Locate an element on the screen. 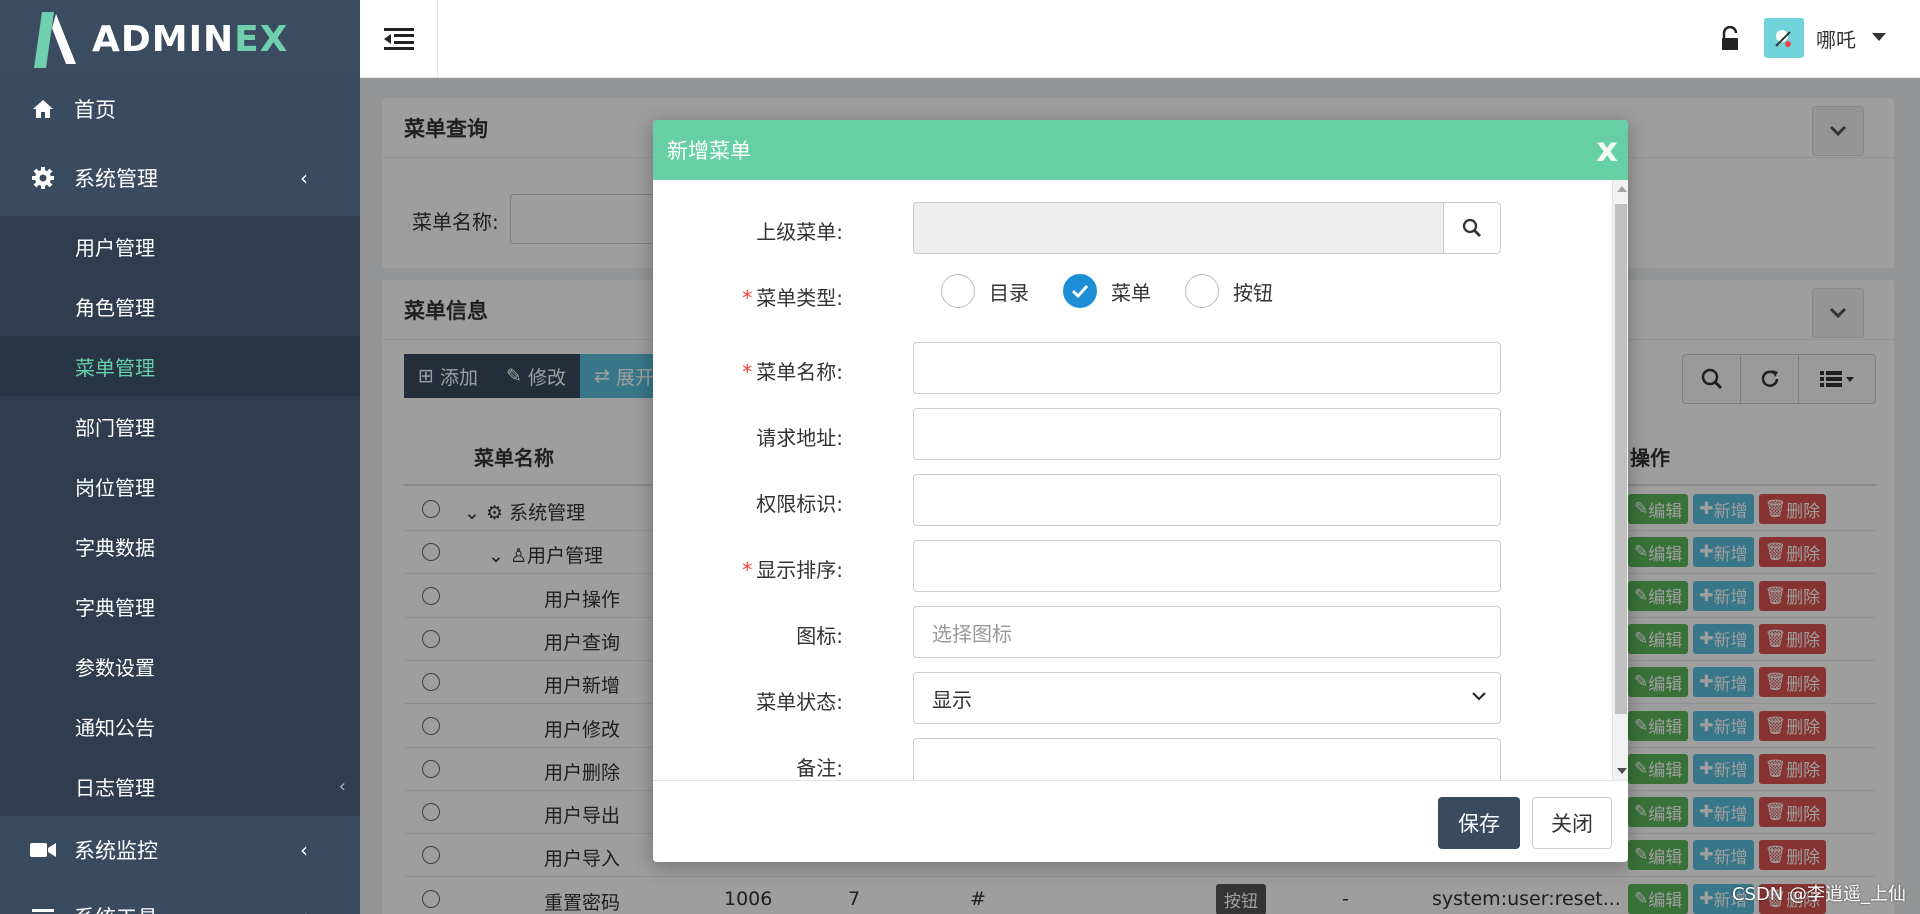  search-icon is located at coordinates (1471, 227).